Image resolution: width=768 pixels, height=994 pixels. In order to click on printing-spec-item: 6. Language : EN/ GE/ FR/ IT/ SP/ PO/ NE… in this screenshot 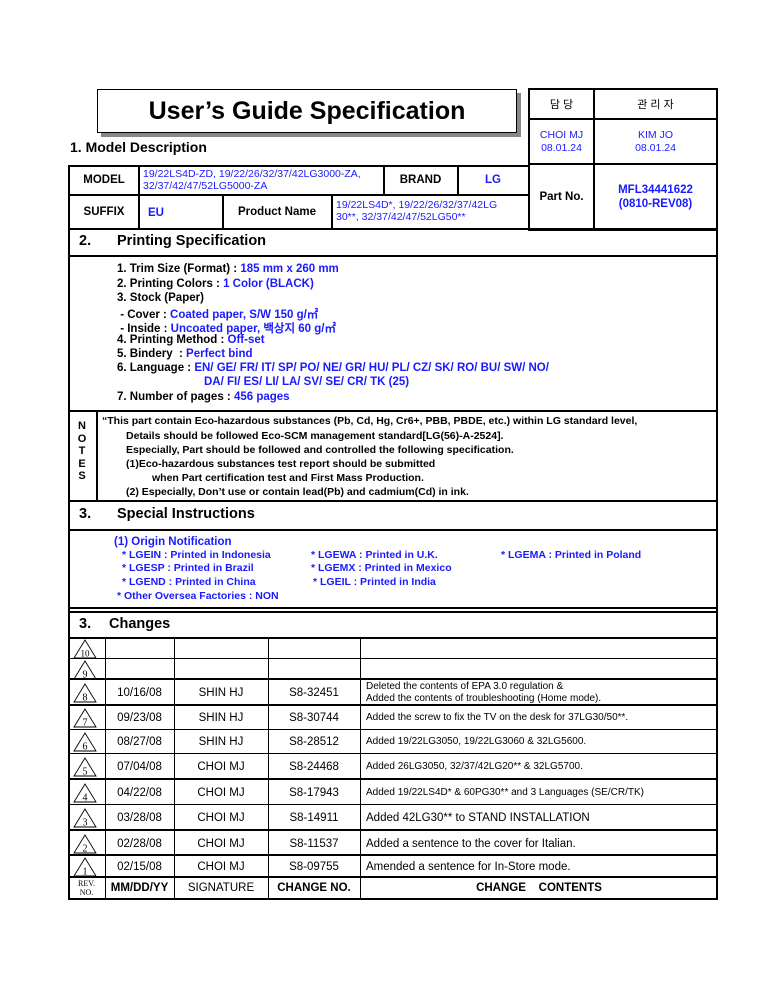, I will do `click(333, 368)`.